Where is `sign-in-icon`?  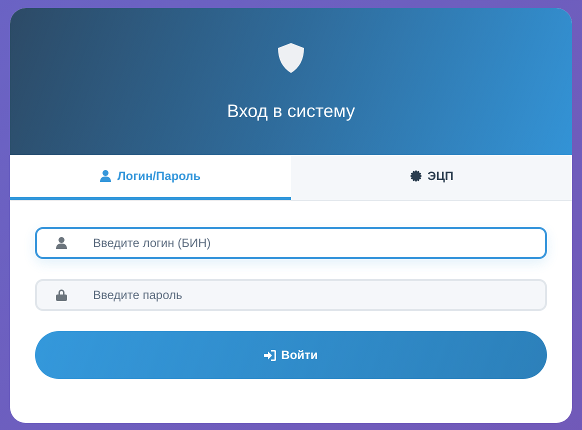 sign-in-icon is located at coordinates (270, 355).